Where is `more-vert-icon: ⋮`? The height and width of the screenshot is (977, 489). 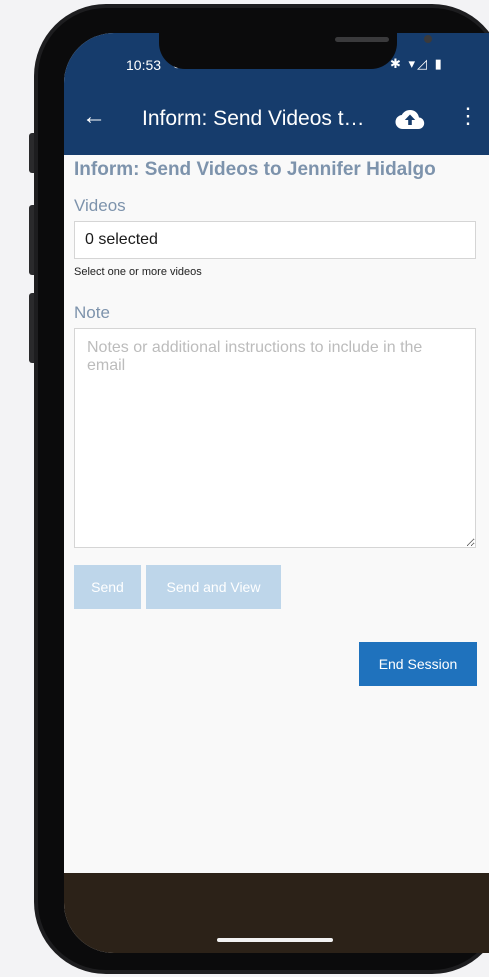
more-vert-icon: ⋮ is located at coordinates (468, 116).